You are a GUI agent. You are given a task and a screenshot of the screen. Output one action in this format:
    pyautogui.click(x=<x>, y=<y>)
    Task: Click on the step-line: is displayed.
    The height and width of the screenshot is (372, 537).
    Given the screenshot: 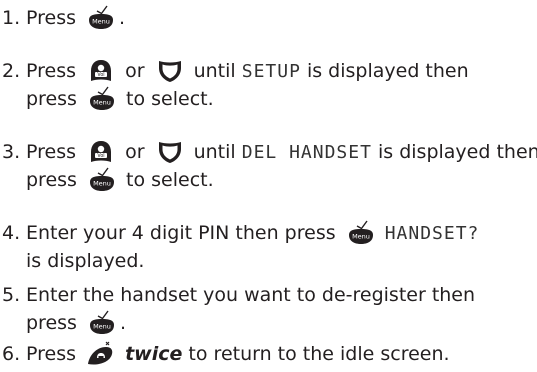 What is the action you would take?
    pyautogui.click(x=85, y=261)
    